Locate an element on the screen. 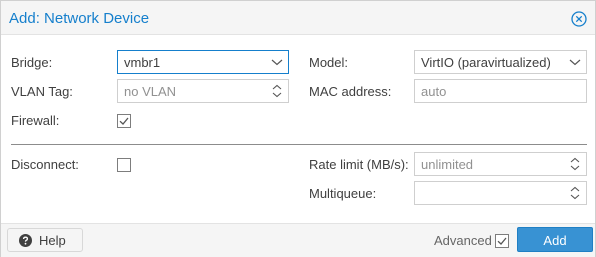  rate-limit-field: unlimited is located at coordinates (500, 164).